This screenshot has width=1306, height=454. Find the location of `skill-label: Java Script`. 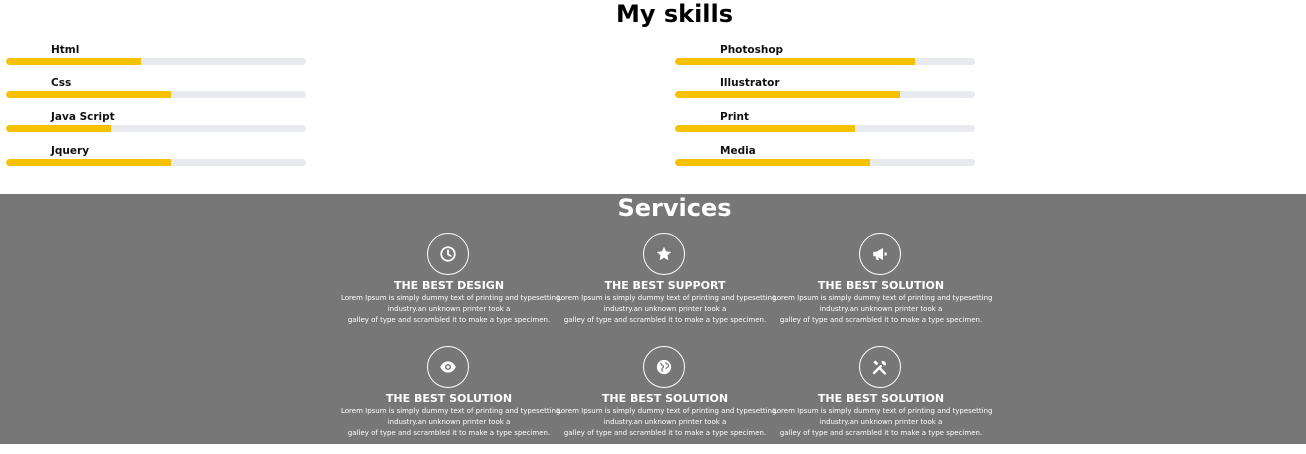

skill-label: Java Script is located at coordinates (83, 117).